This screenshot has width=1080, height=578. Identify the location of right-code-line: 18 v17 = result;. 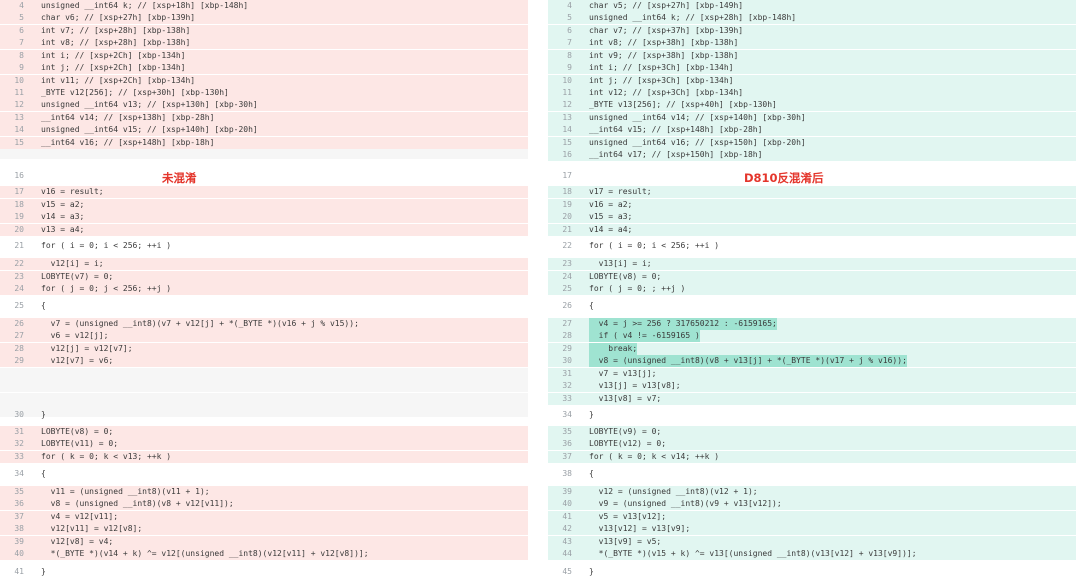
(812, 192).